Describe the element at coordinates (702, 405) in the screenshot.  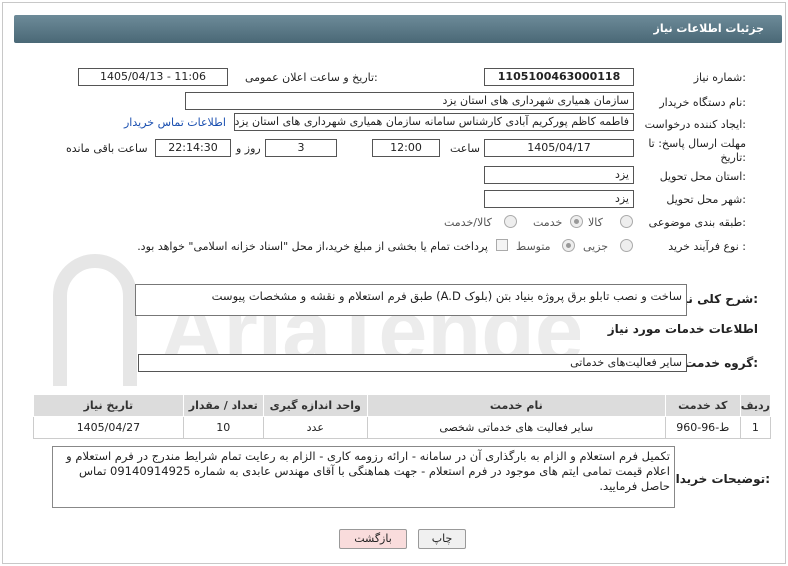
I see `col-service-code: کد خدمت` at that location.